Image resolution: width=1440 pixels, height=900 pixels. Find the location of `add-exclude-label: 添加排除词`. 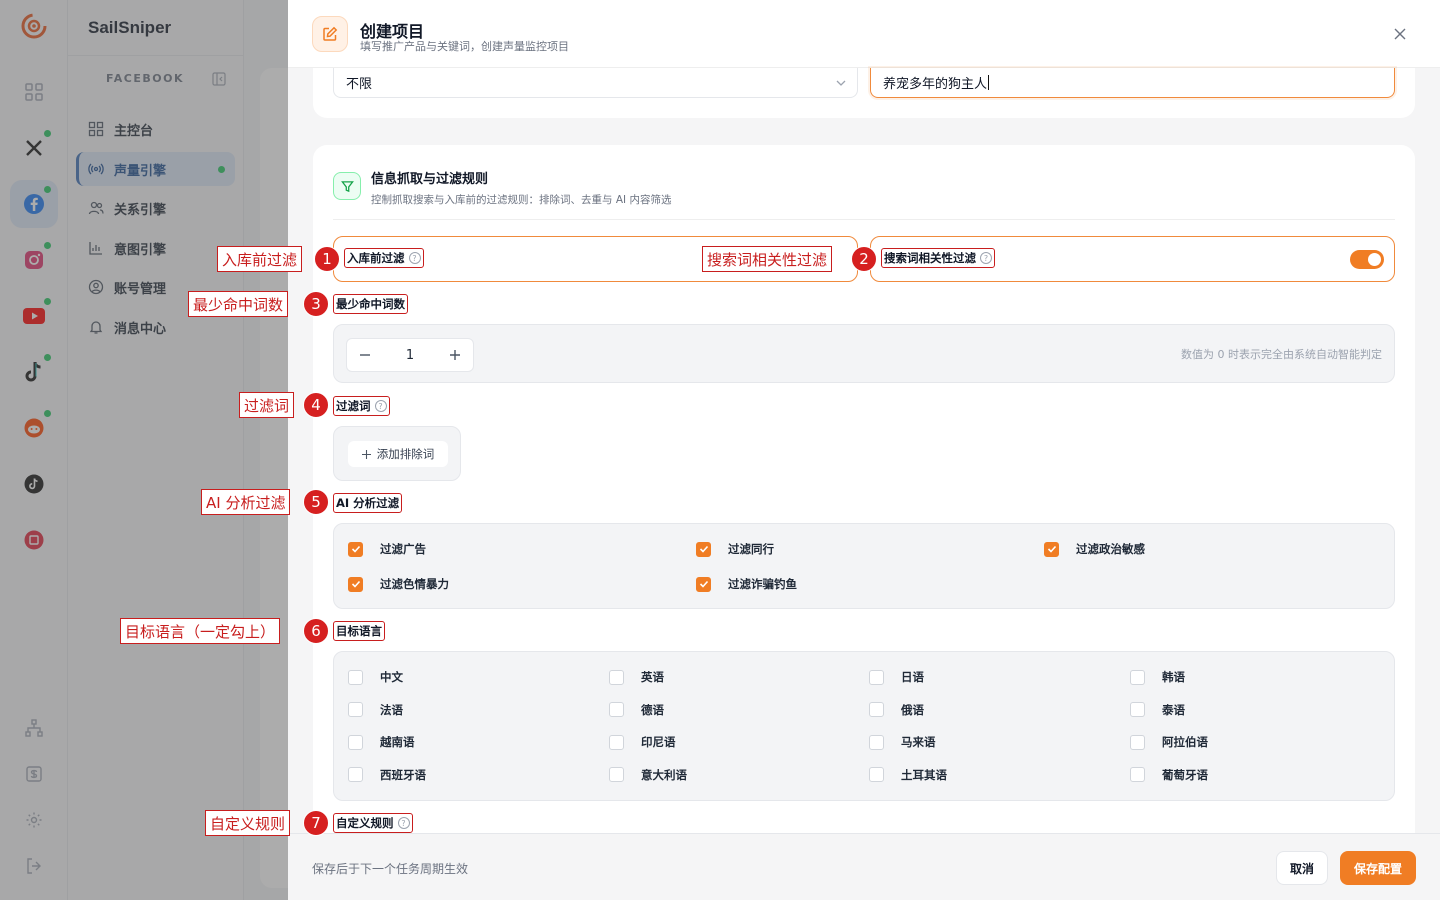

add-exclude-label: 添加排除词 is located at coordinates (405, 454).